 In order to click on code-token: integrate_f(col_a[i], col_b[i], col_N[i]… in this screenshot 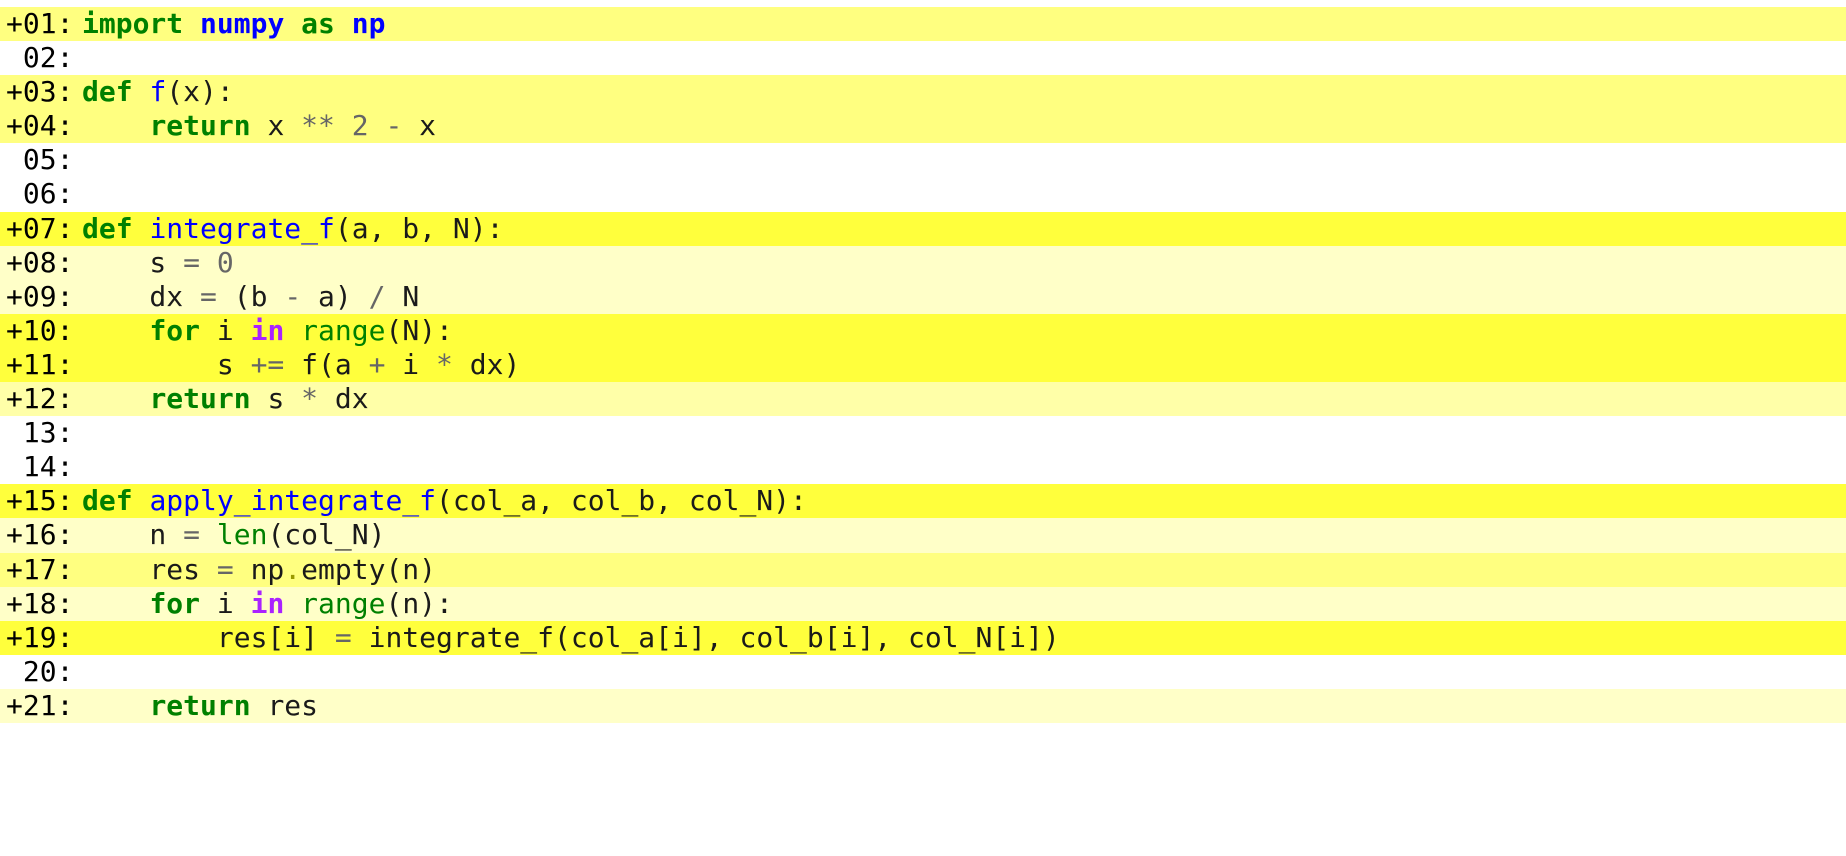, I will do `click(705, 637)`.